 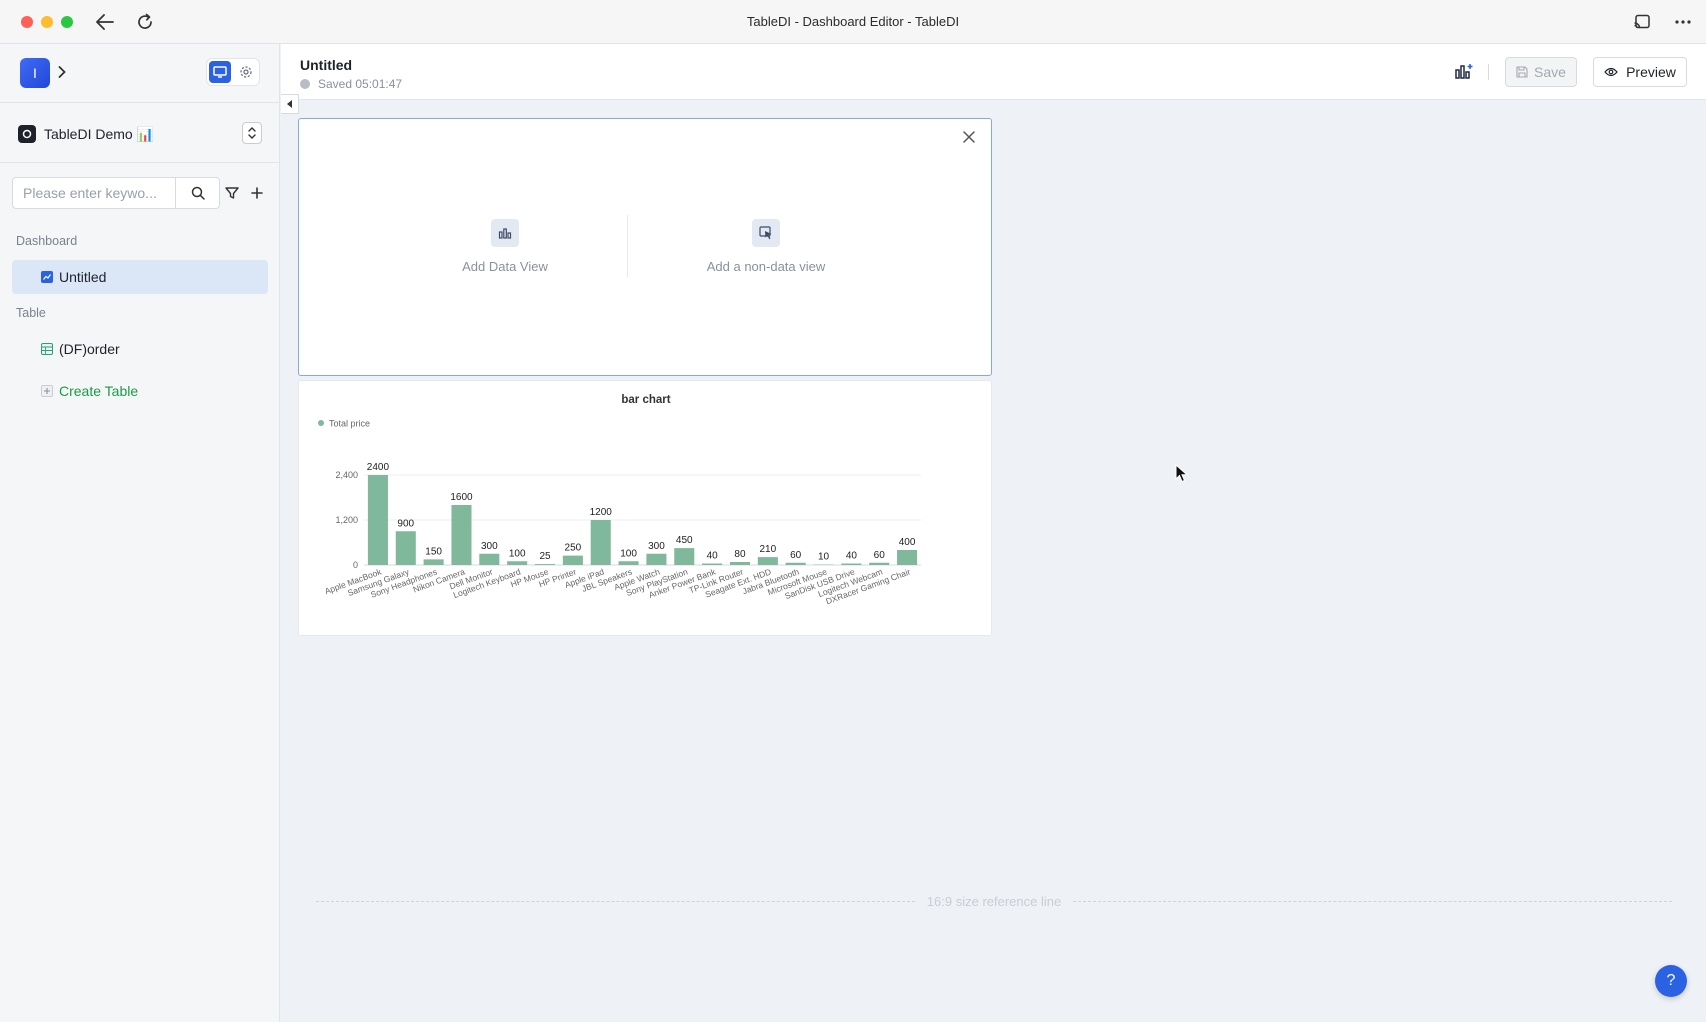 What do you see at coordinates (993, 72) in the screenshot?
I see `editor-header: Untitled Saved 05:01:47 Save Preview` at bounding box center [993, 72].